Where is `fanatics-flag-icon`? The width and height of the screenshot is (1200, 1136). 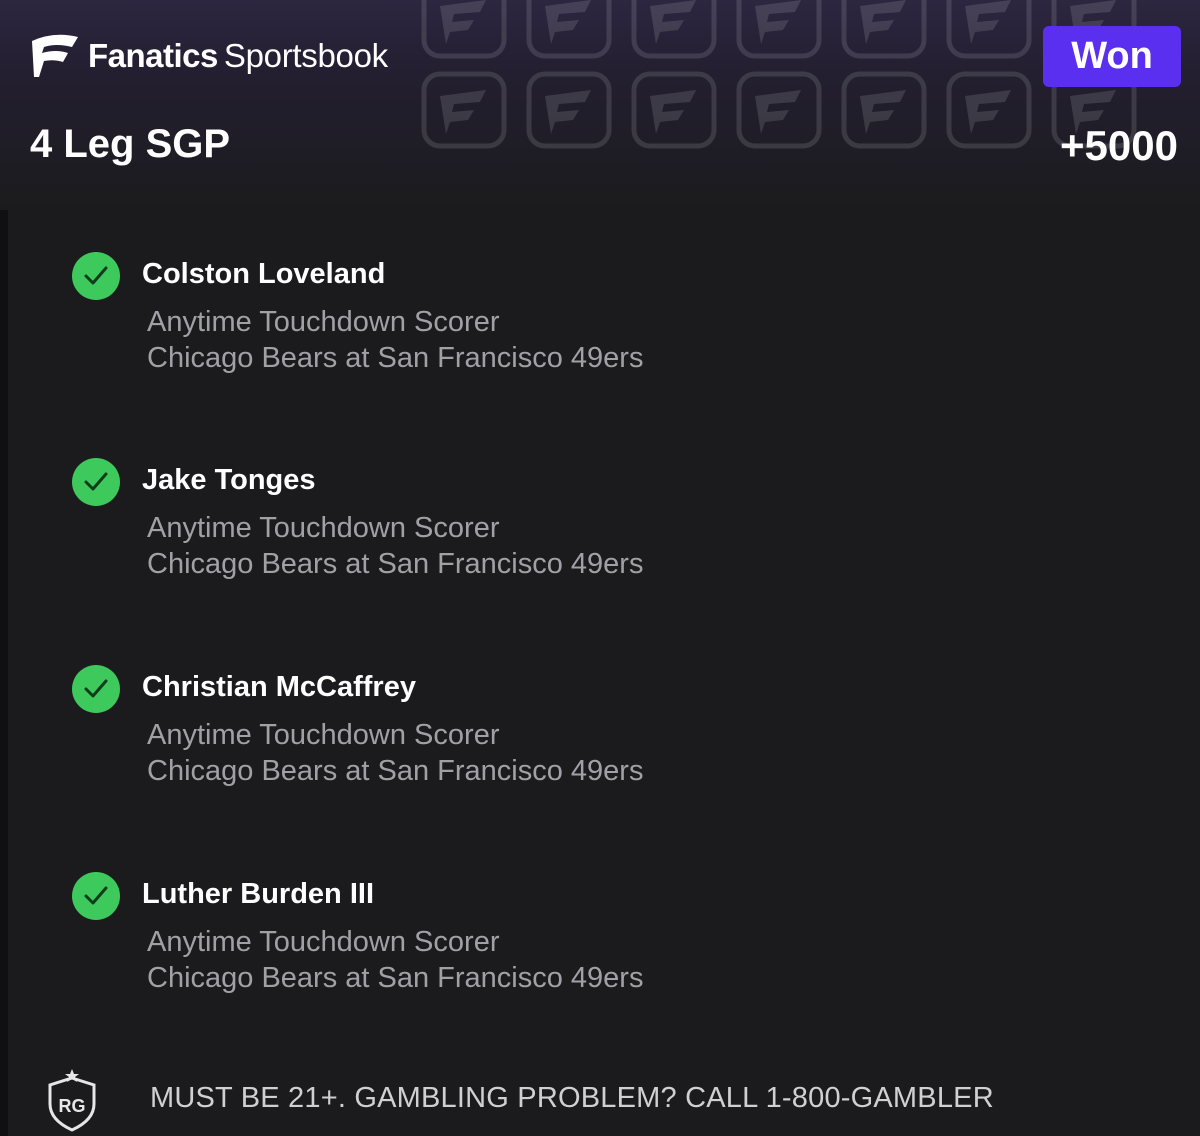 fanatics-flag-icon is located at coordinates (55, 55).